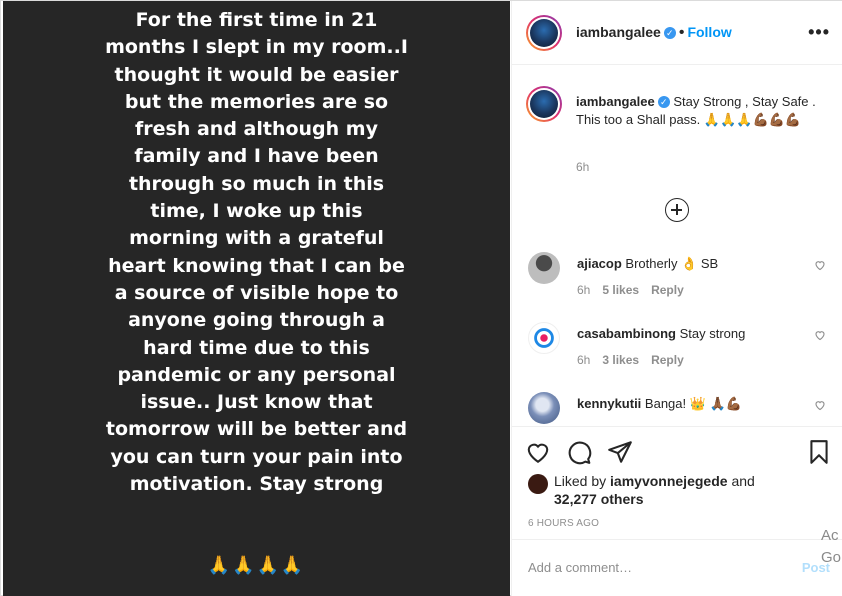  Describe the element at coordinates (743, 481) in the screenshot. I see `liked-and-label: and` at that location.